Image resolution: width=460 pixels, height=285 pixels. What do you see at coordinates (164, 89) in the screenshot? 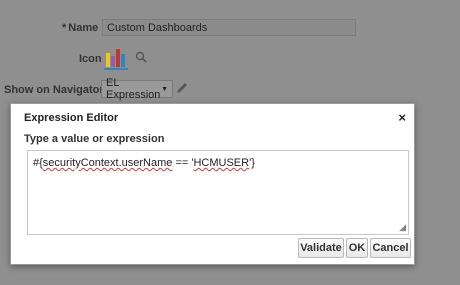
I see `caret-down-icon: ▼` at bounding box center [164, 89].